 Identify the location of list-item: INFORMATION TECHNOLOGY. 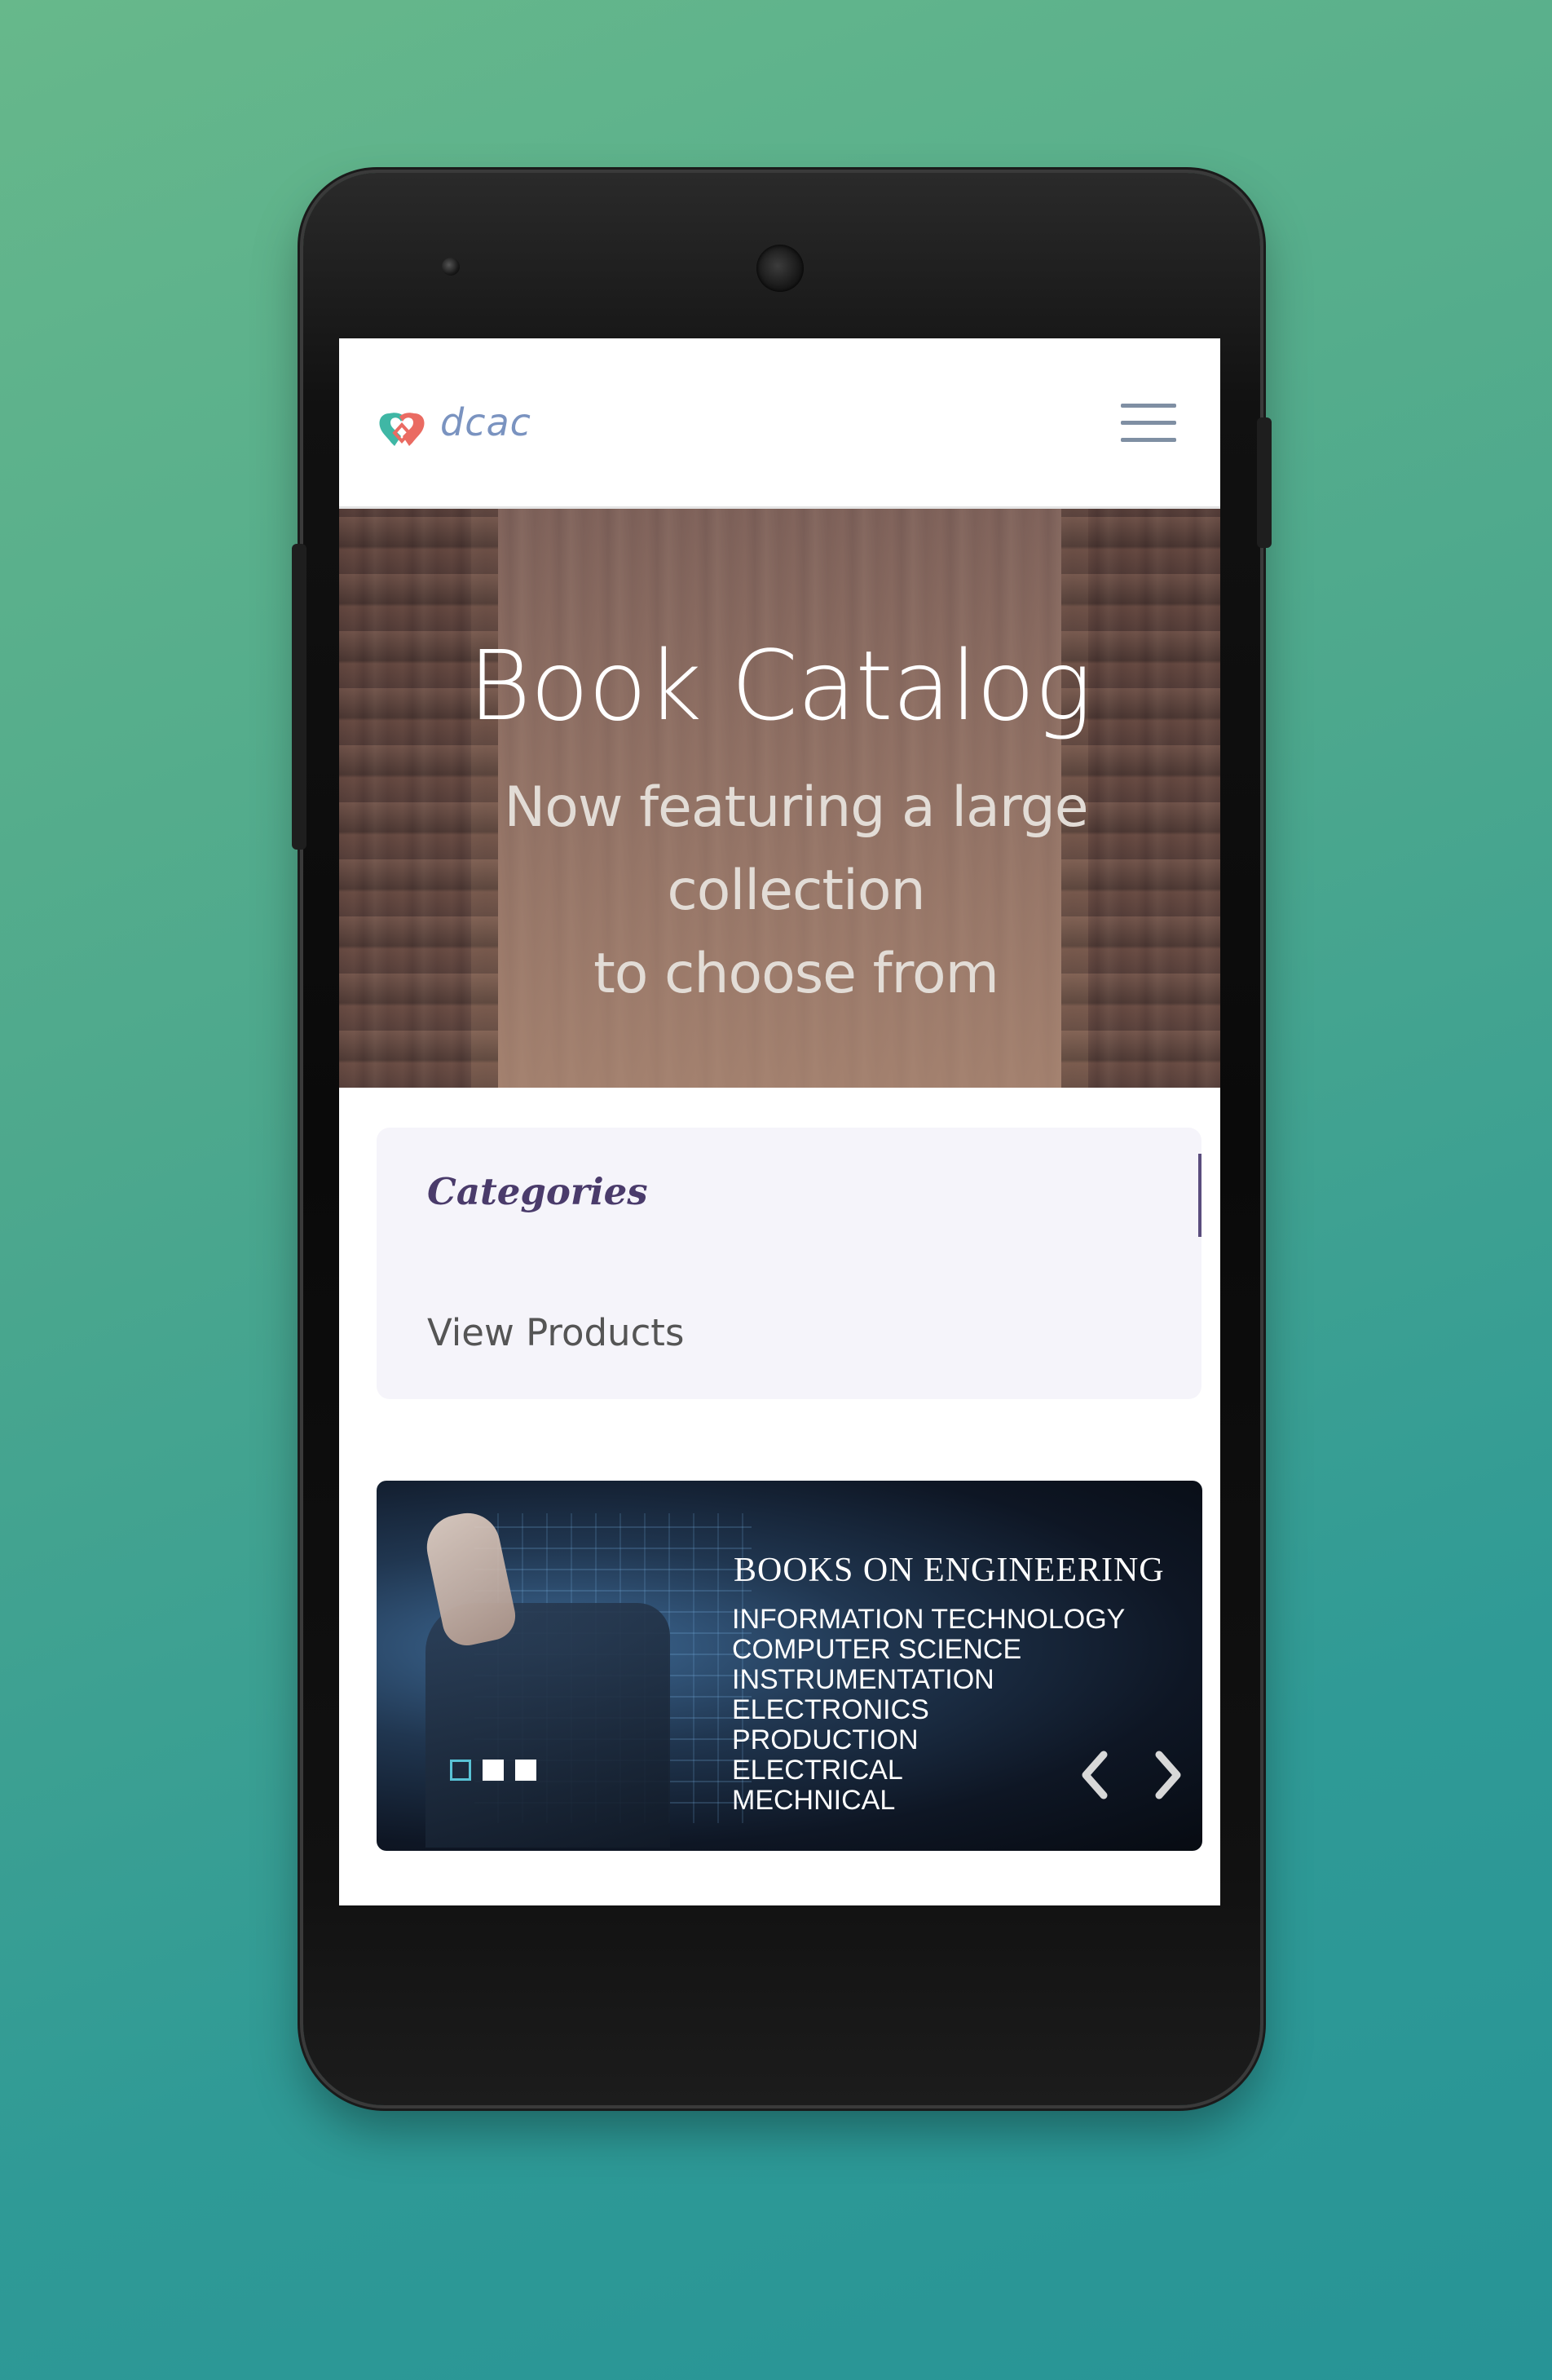
(929, 1620).